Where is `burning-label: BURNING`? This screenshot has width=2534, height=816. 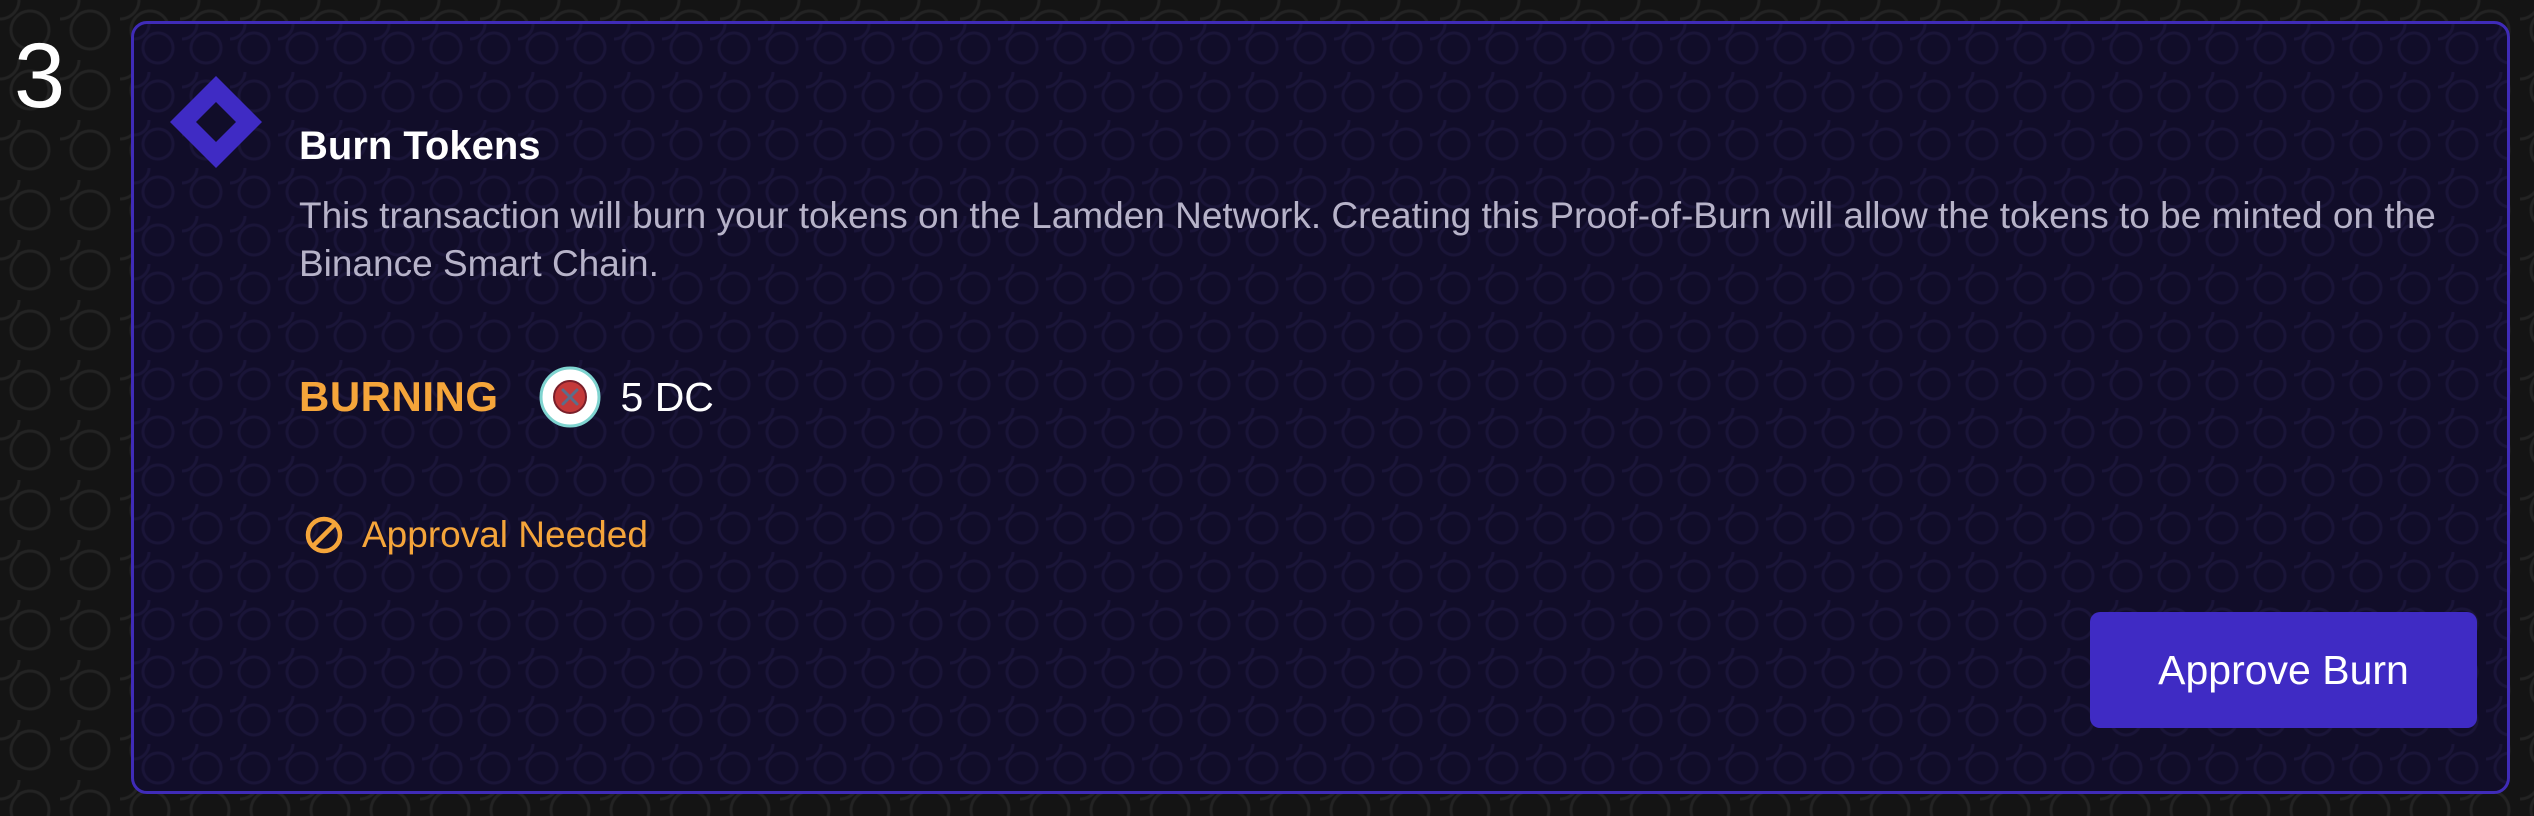
burning-label: BURNING is located at coordinates (399, 396).